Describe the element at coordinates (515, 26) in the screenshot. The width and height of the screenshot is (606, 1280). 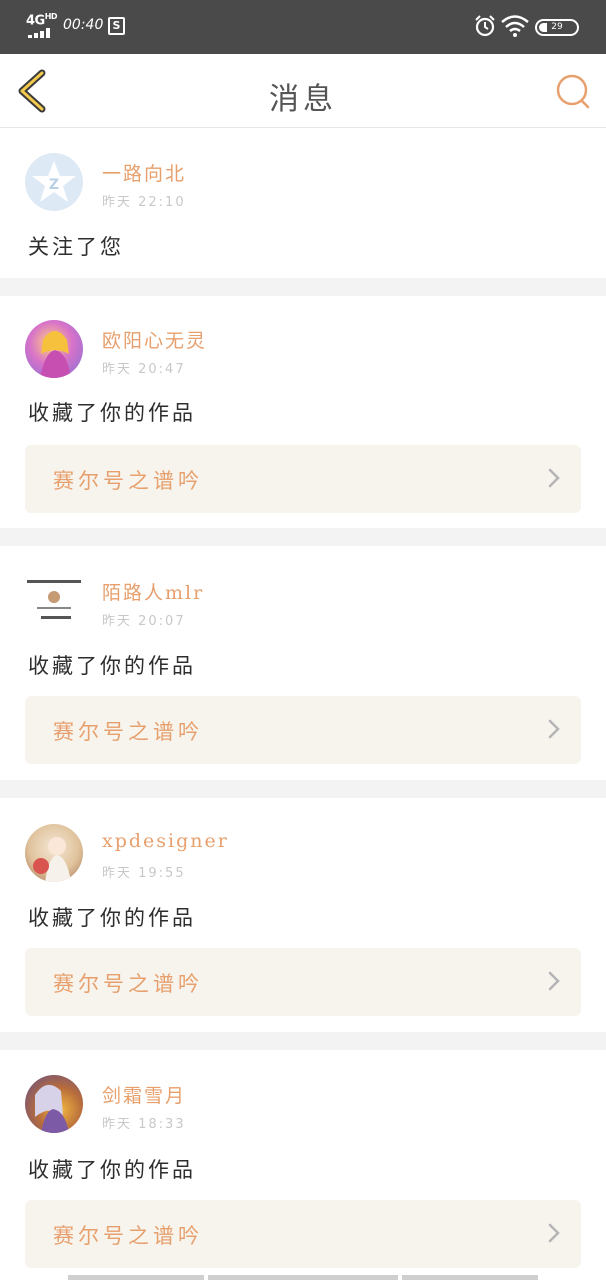
I see `wifi-icon` at that location.